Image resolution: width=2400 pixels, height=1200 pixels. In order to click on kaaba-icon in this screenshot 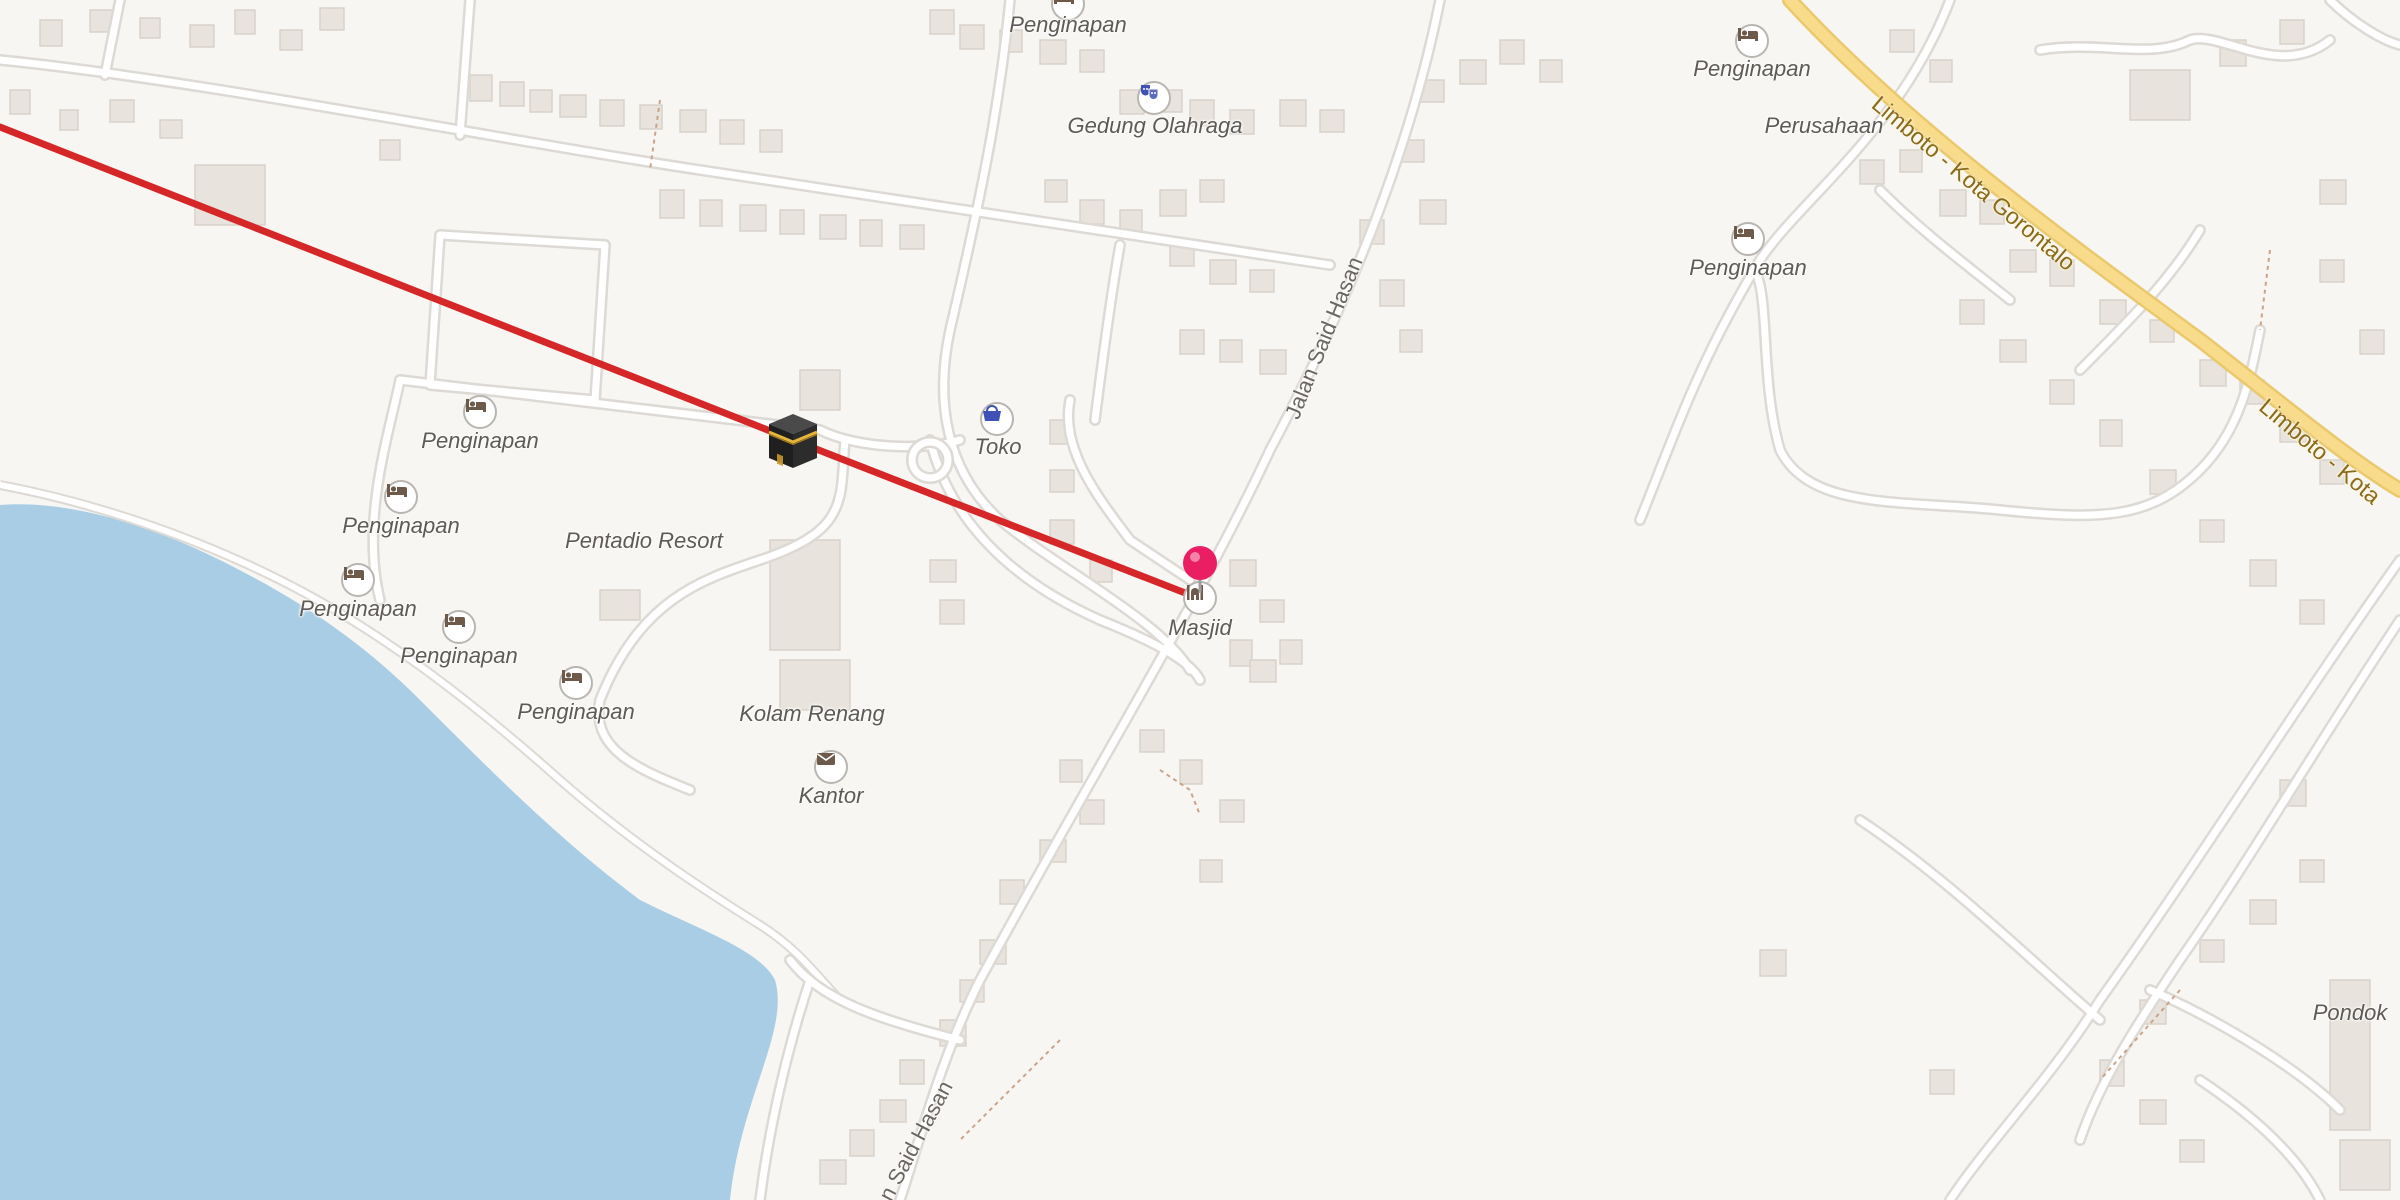, I will do `click(793, 441)`.